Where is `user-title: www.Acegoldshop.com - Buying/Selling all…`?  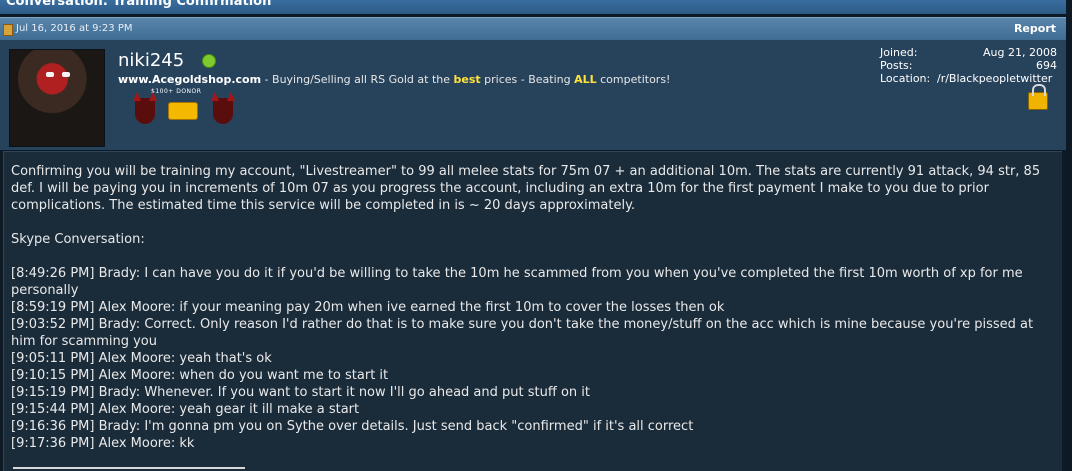
user-title: www.Acegoldshop.com - Buying/Selling all… is located at coordinates (394, 79).